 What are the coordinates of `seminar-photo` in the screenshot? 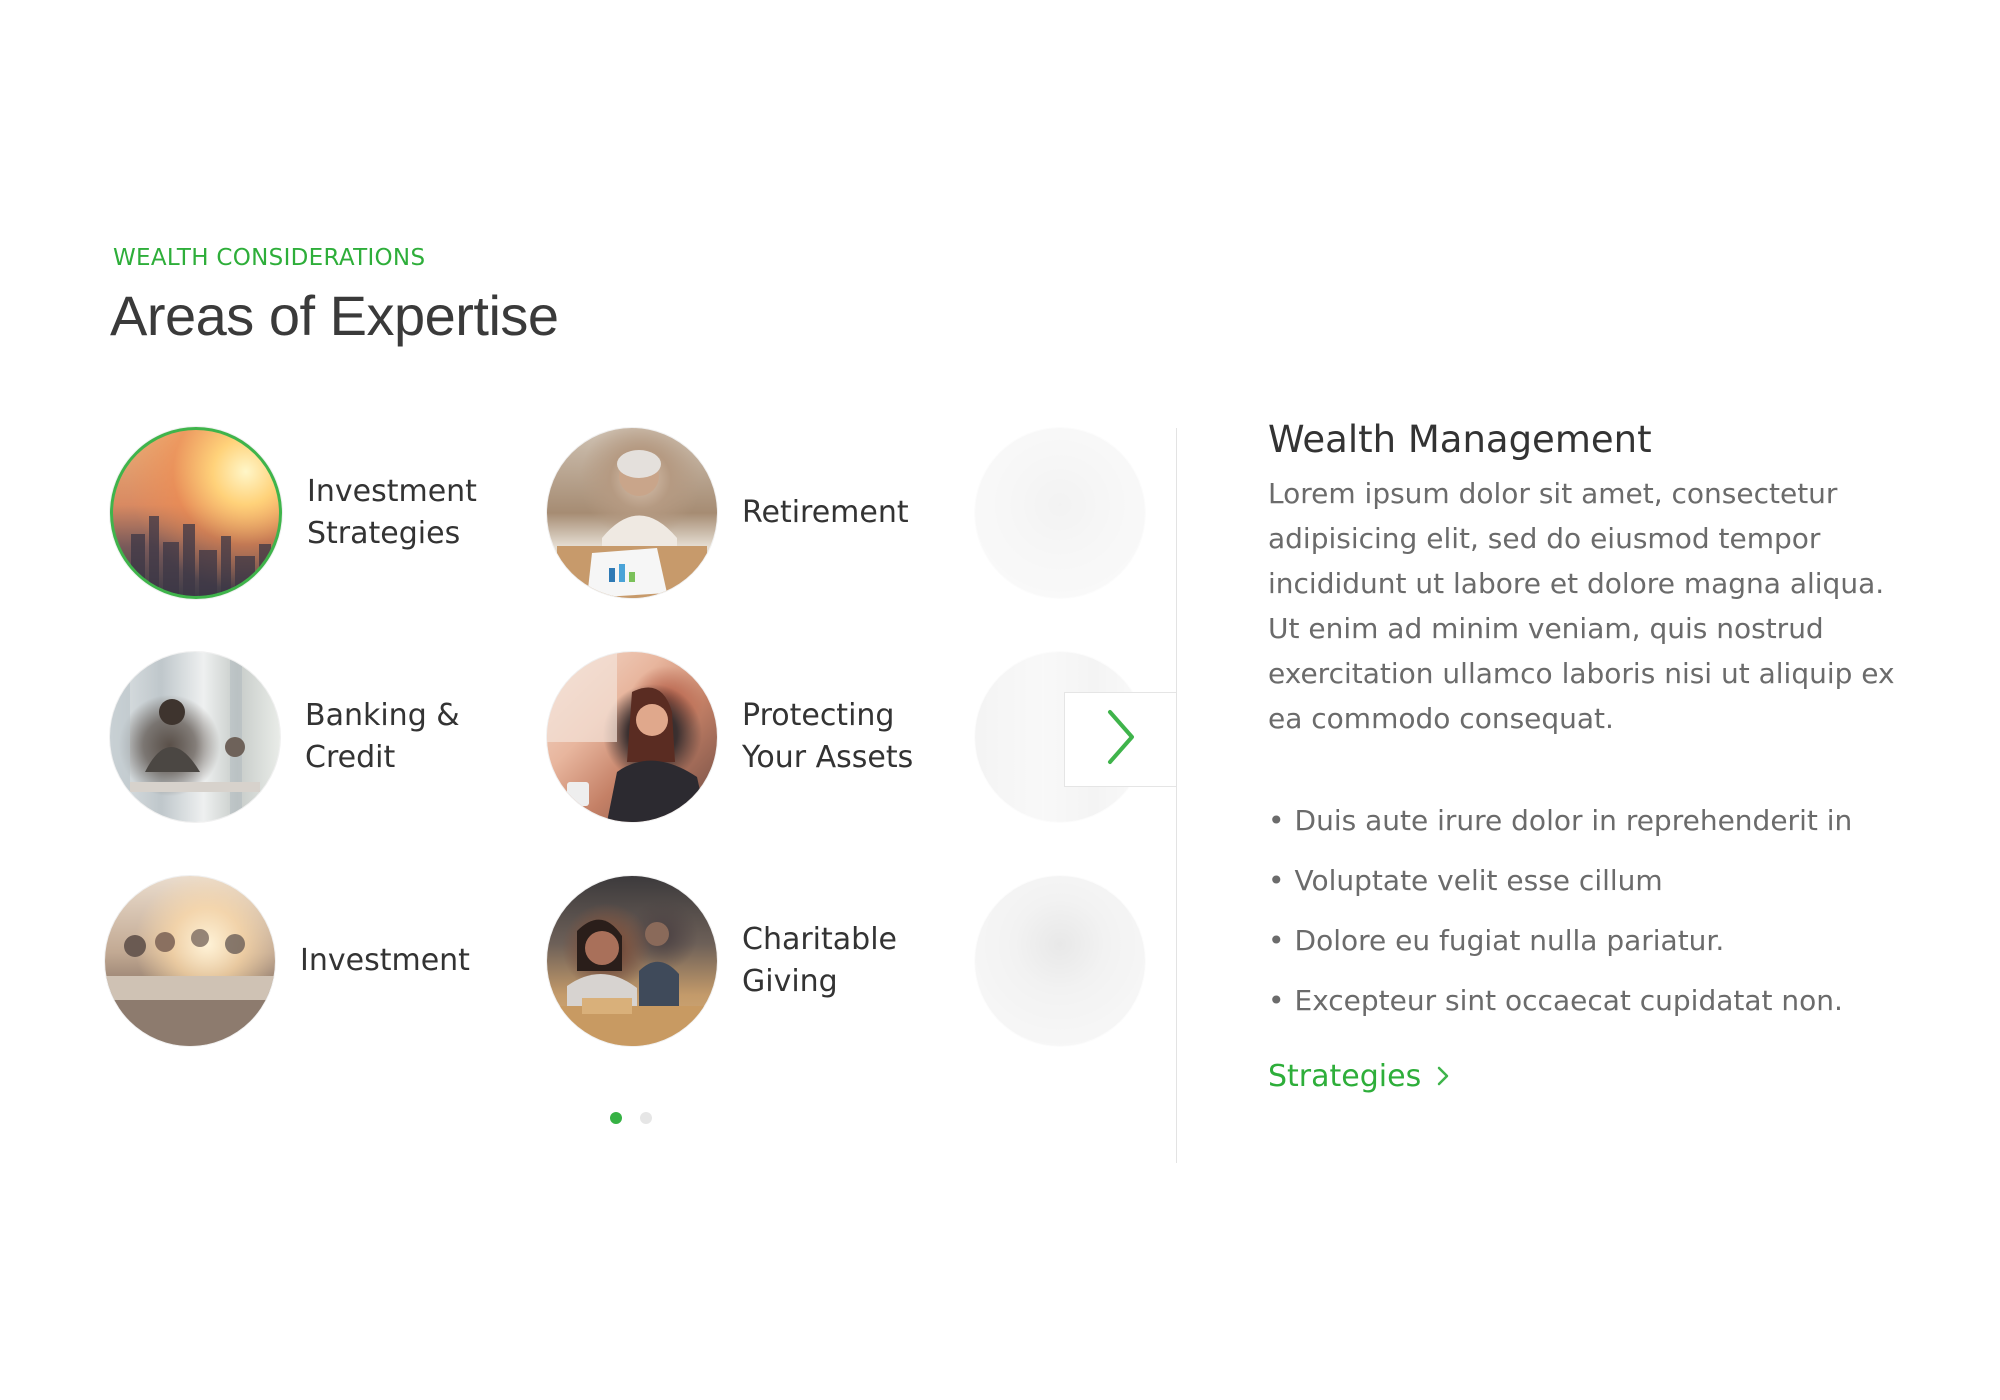 It's located at (190, 961).